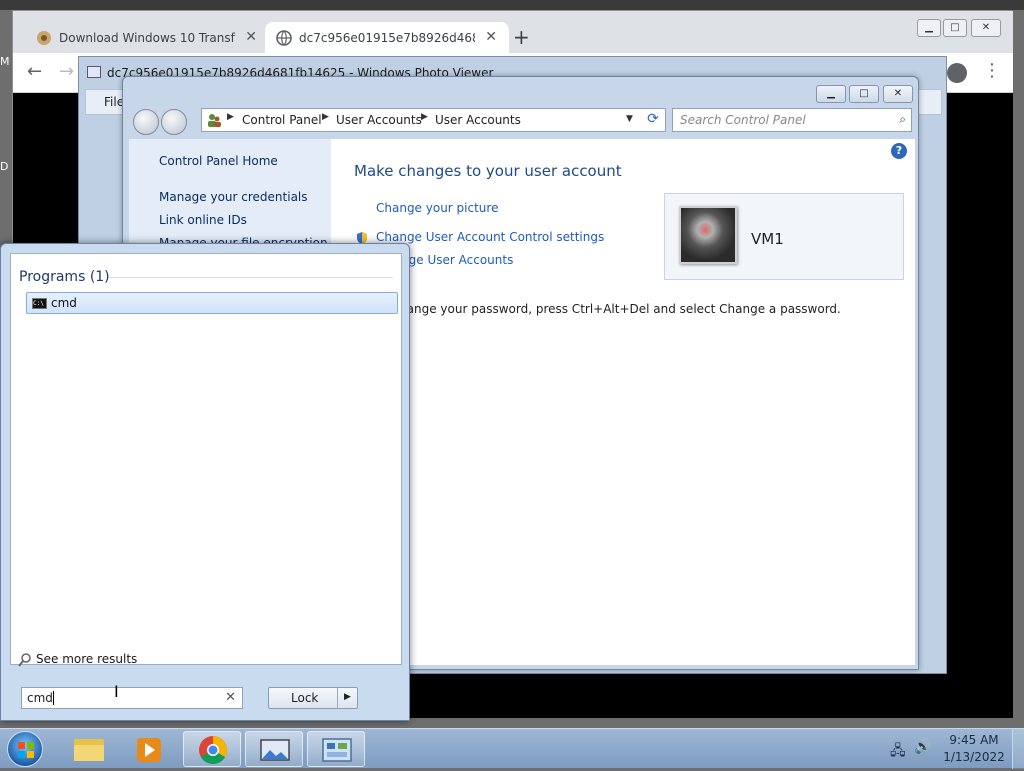 This screenshot has height=771, width=1024. Describe the element at coordinates (767, 239) in the screenshot. I see `account-name: VM1` at that location.